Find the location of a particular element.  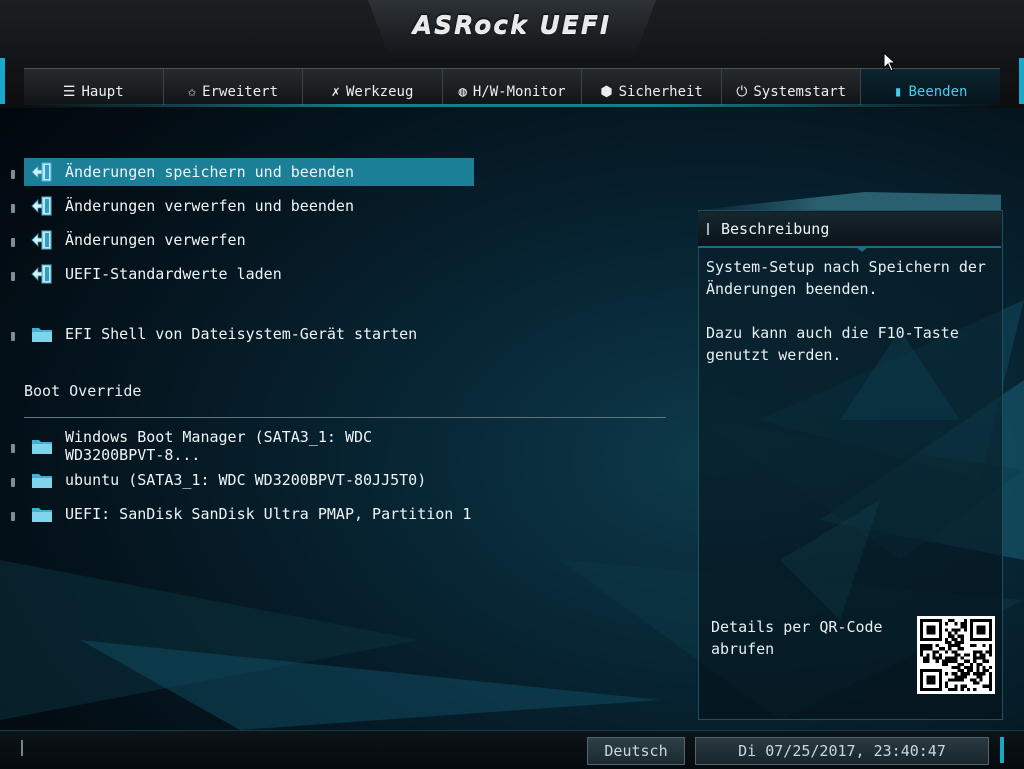

mouse-cursor-icon is located at coordinates (890, 62).